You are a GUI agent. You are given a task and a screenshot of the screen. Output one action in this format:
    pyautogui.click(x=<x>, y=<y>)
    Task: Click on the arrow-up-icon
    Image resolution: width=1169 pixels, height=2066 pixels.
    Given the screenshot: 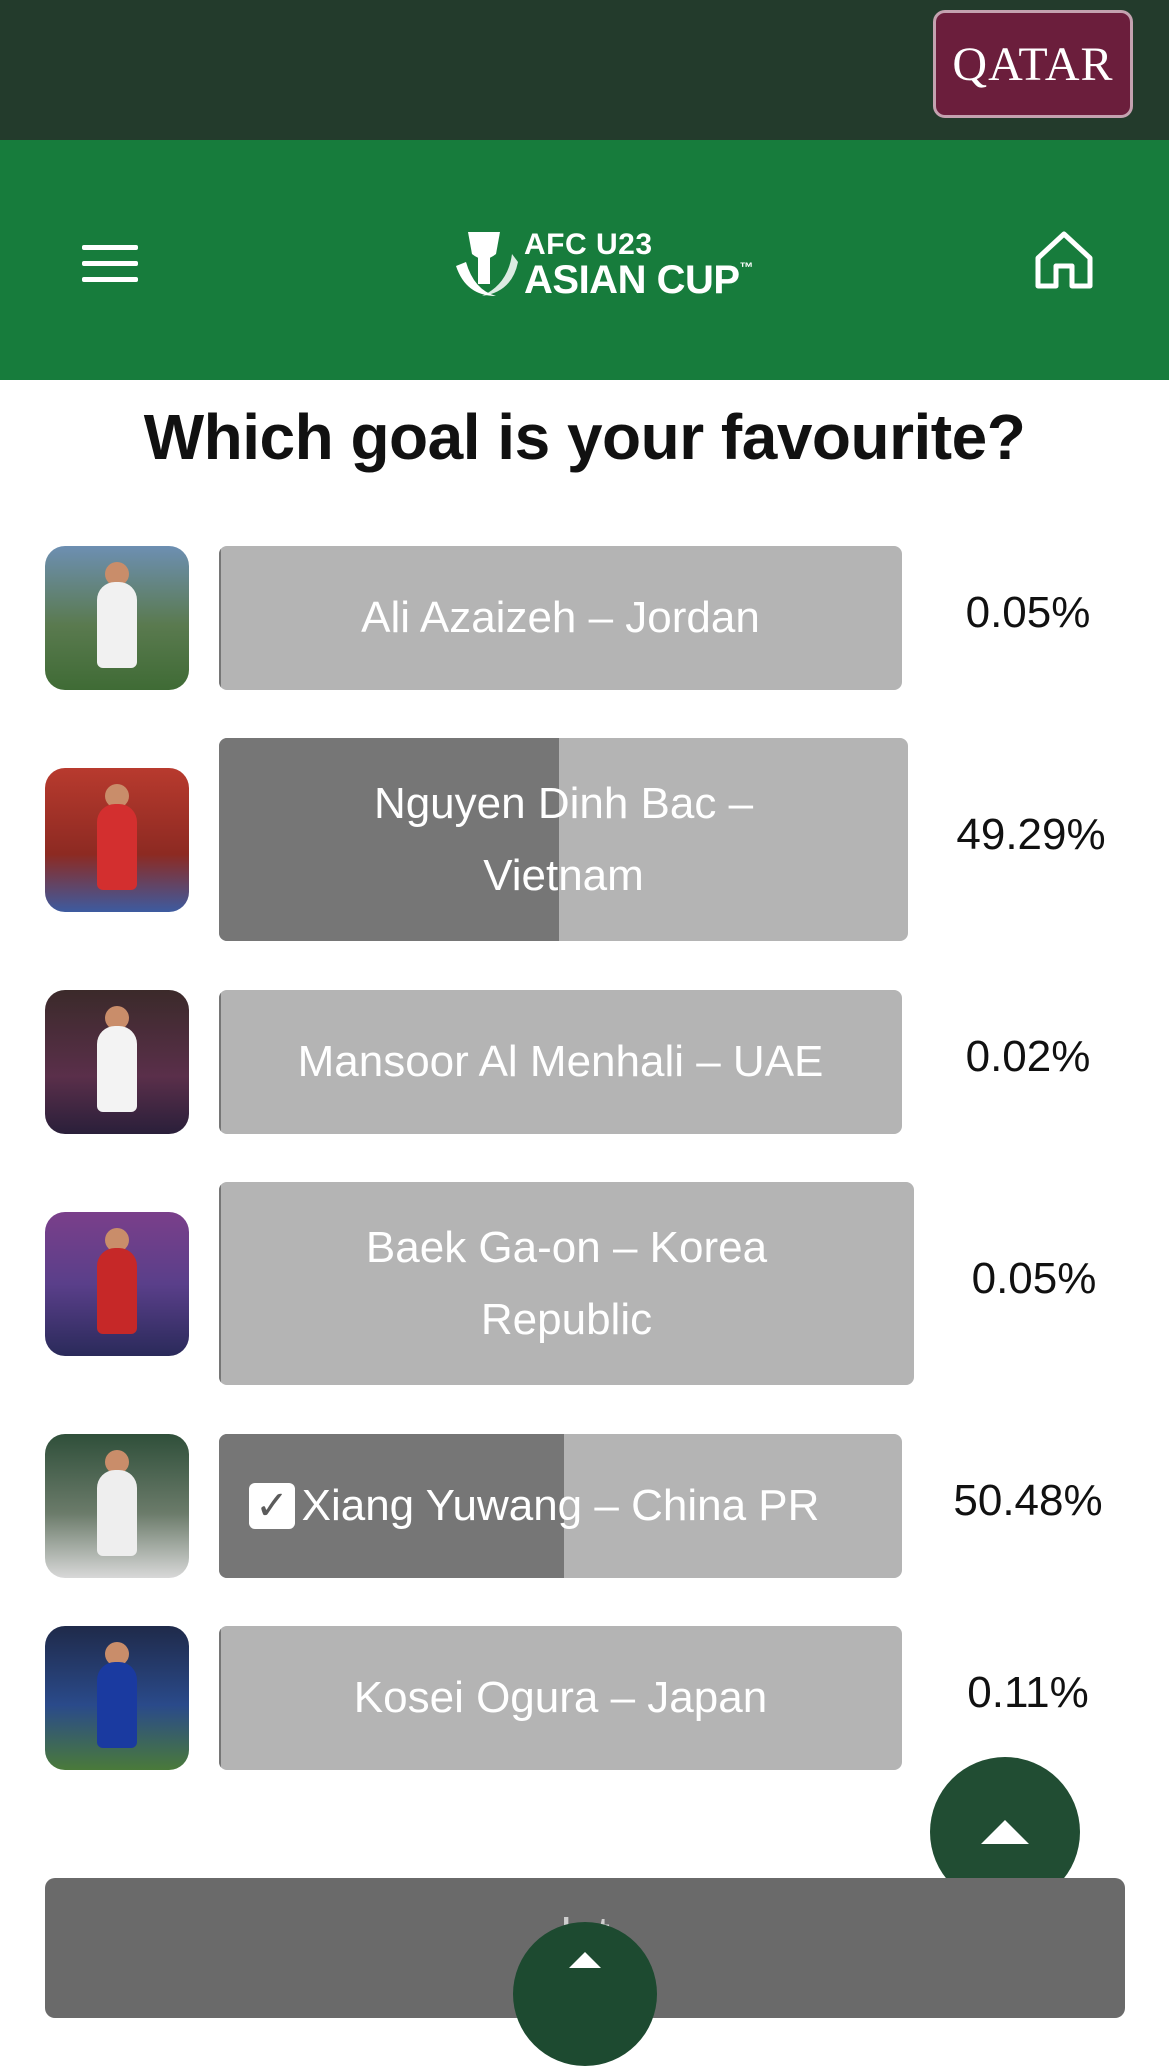 What is the action you would take?
    pyautogui.click(x=1005, y=1832)
    